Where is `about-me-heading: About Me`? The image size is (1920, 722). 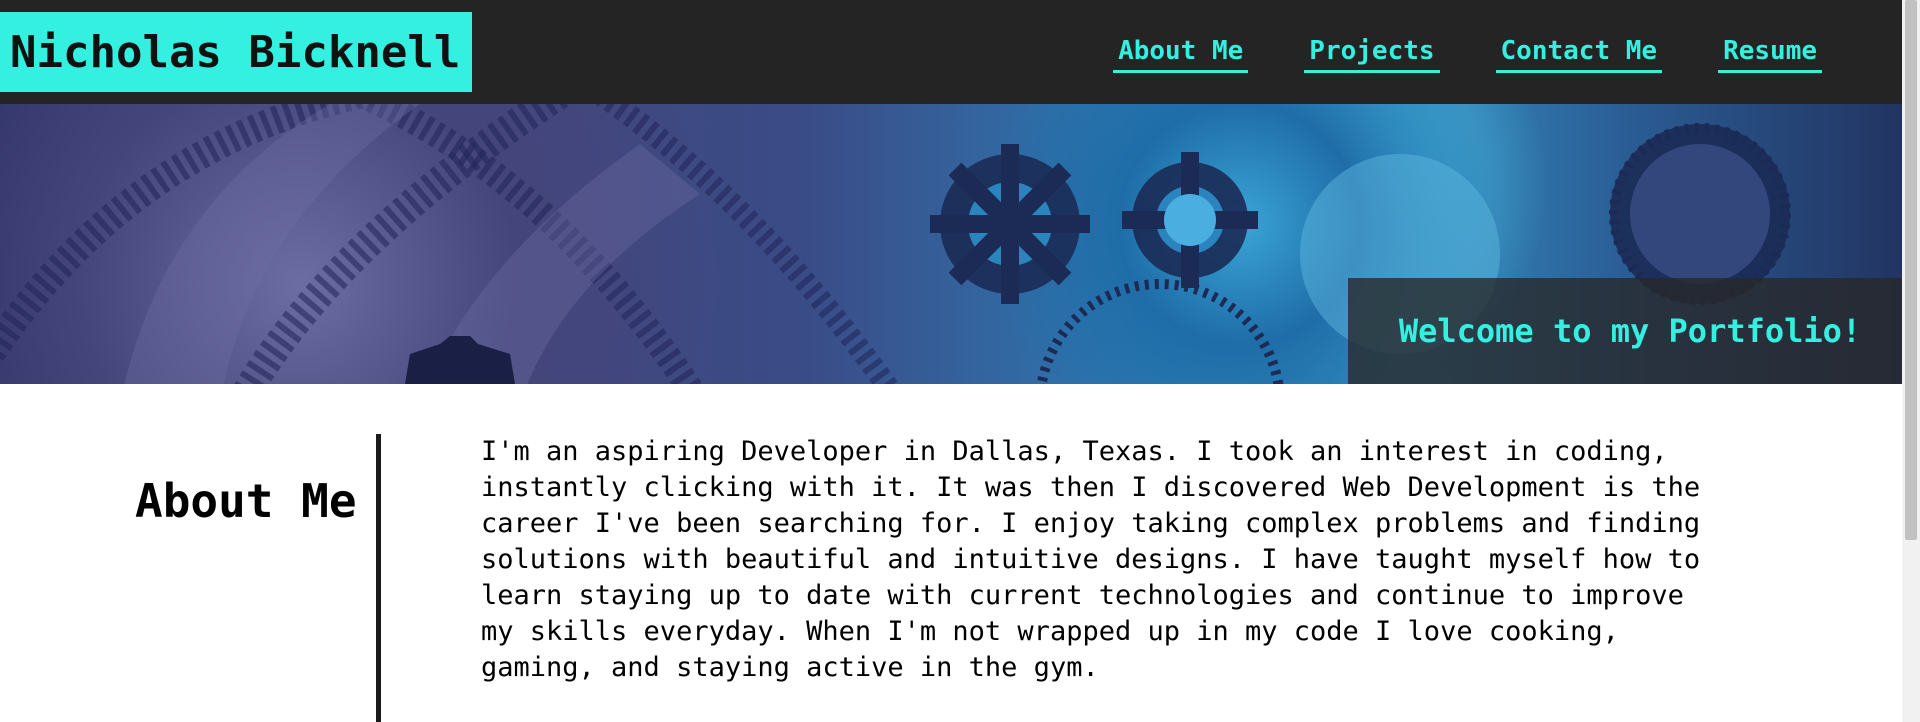 about-me-heading: About Me is located at coordinates (246, 501).